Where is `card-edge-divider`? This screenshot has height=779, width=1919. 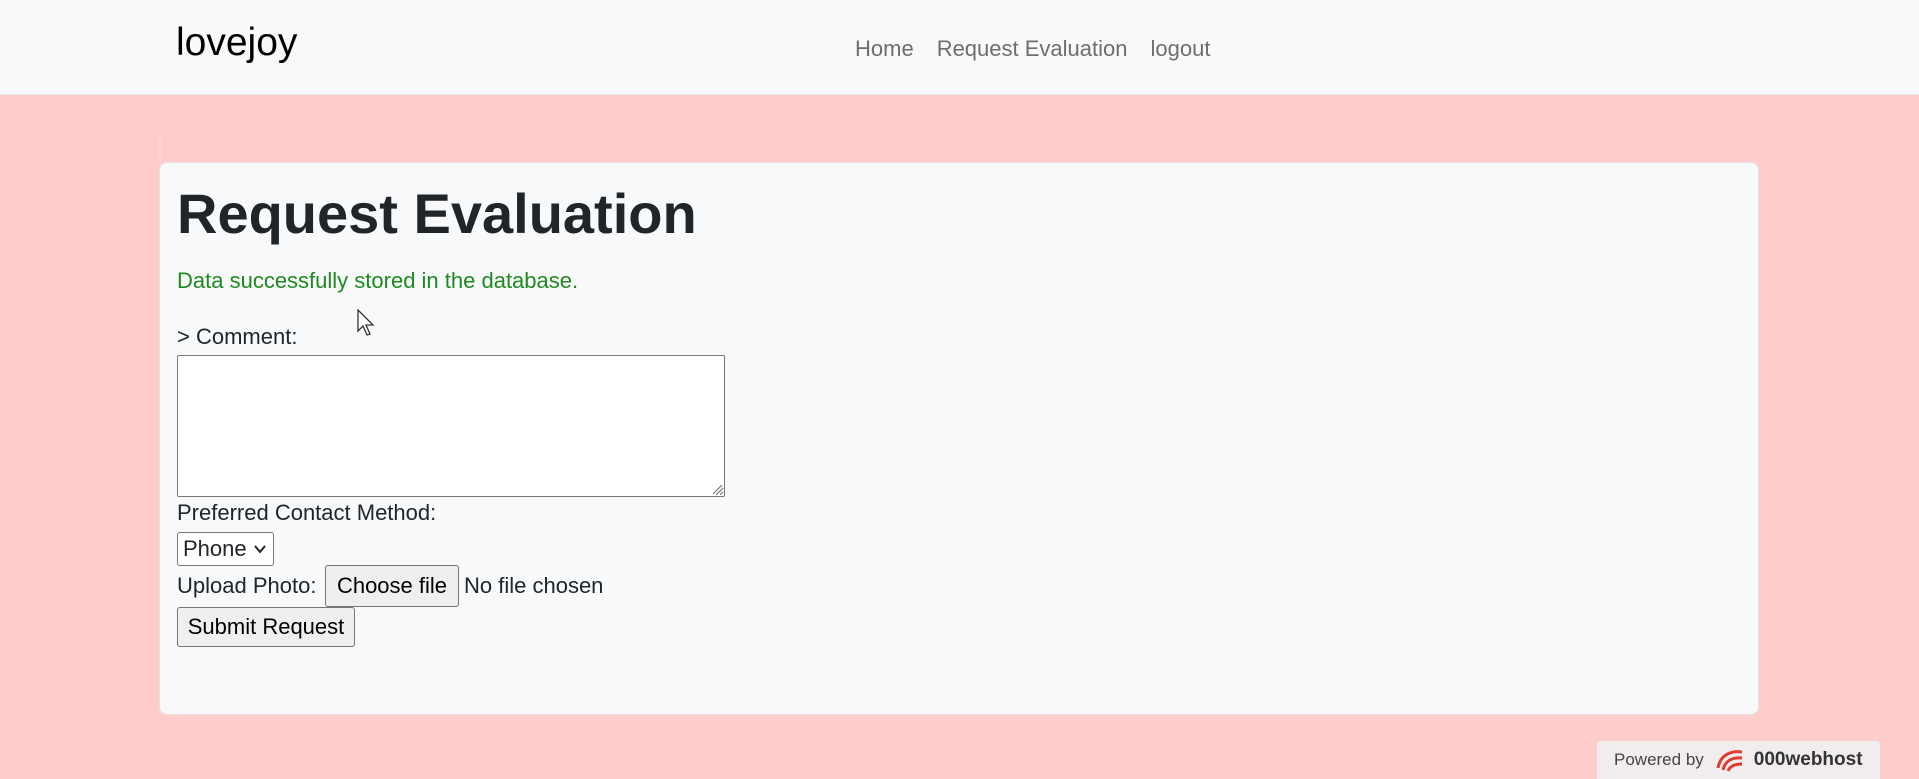
card-edge-divider is located at coordinates (160, 148).